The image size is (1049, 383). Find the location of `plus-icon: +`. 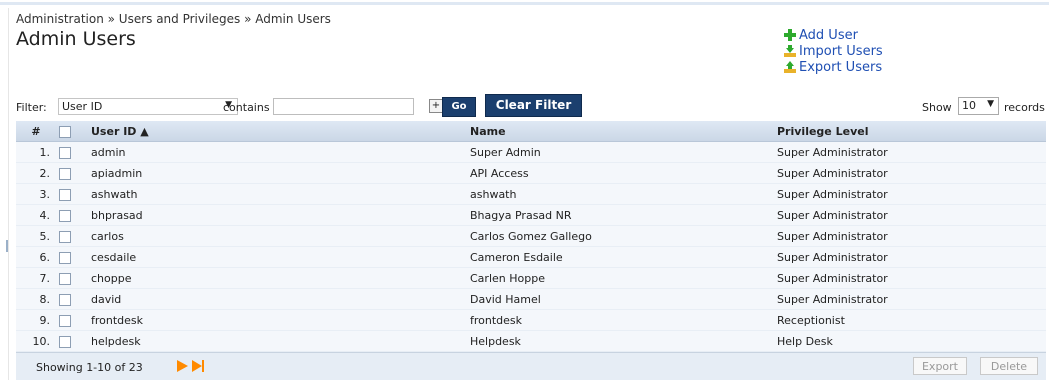

plus-icon: + is located at coordinates (436, 105).